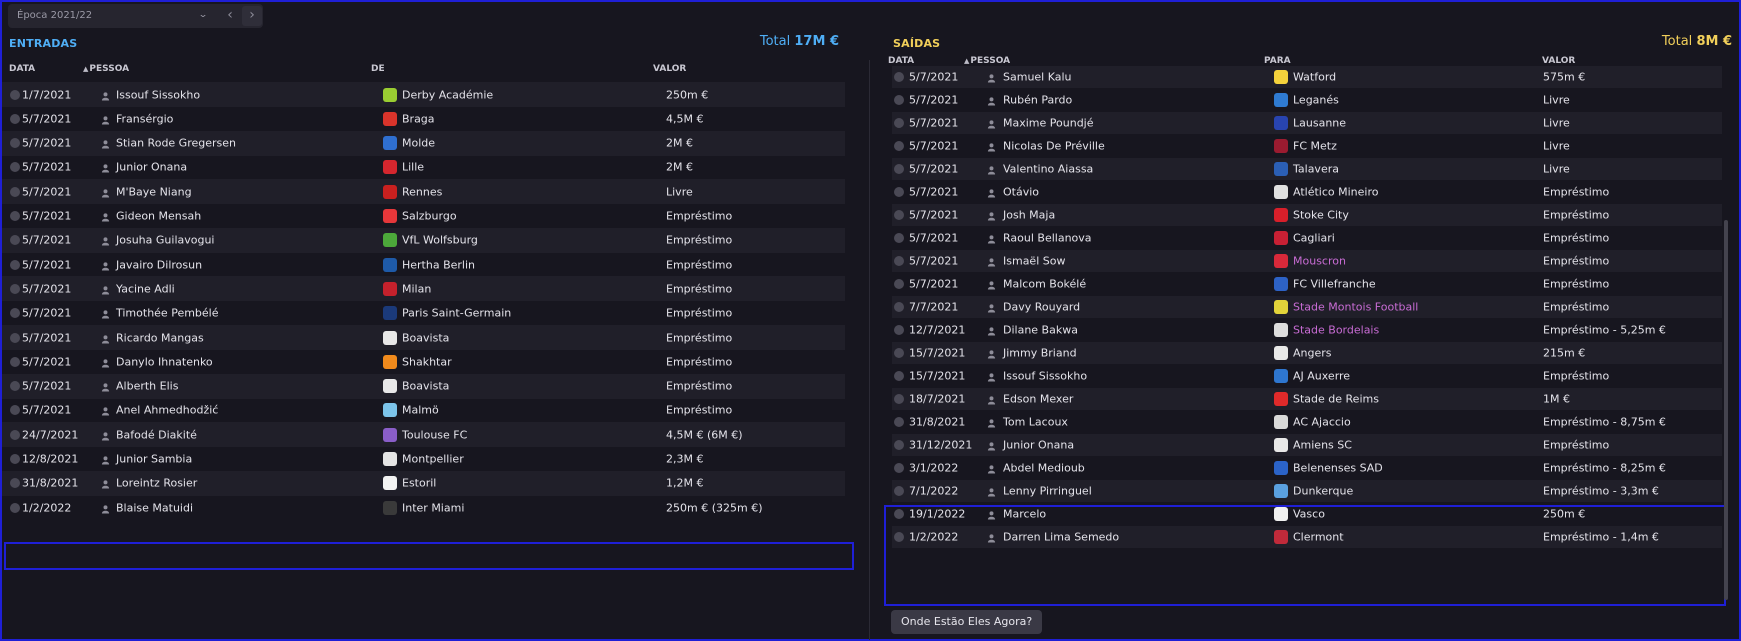  I want to click on person-name: Malcom Bokélé, so click(1044, 284).